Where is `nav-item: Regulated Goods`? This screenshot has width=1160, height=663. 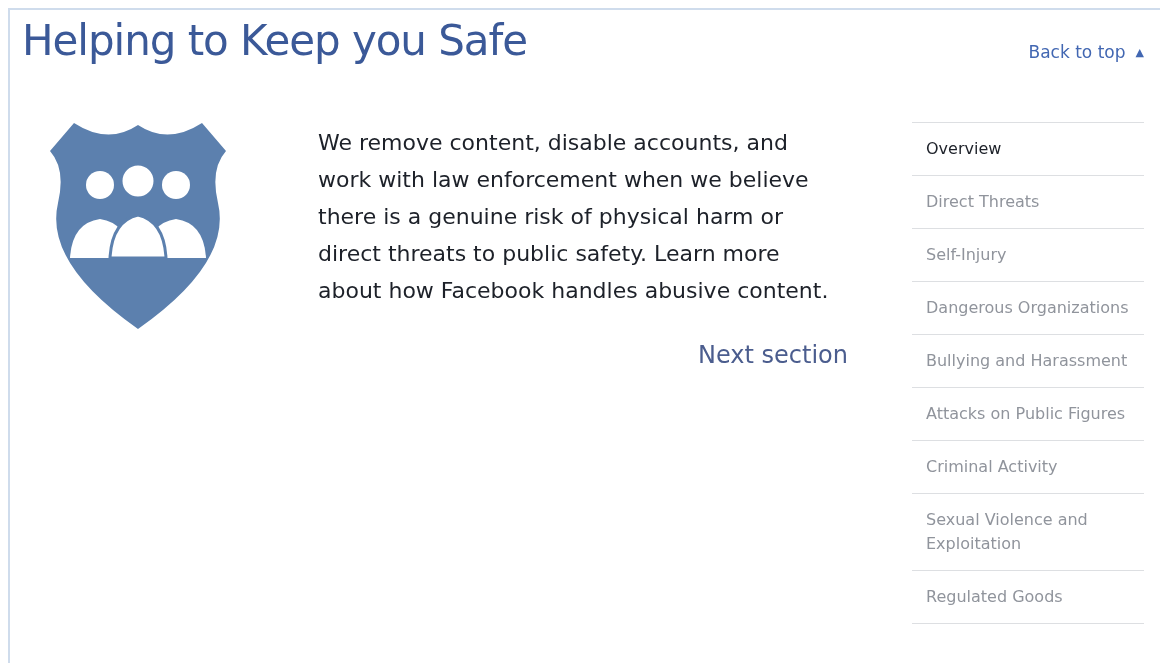 nav-item: Regulated Goods is located at coordinates (1028, 598).